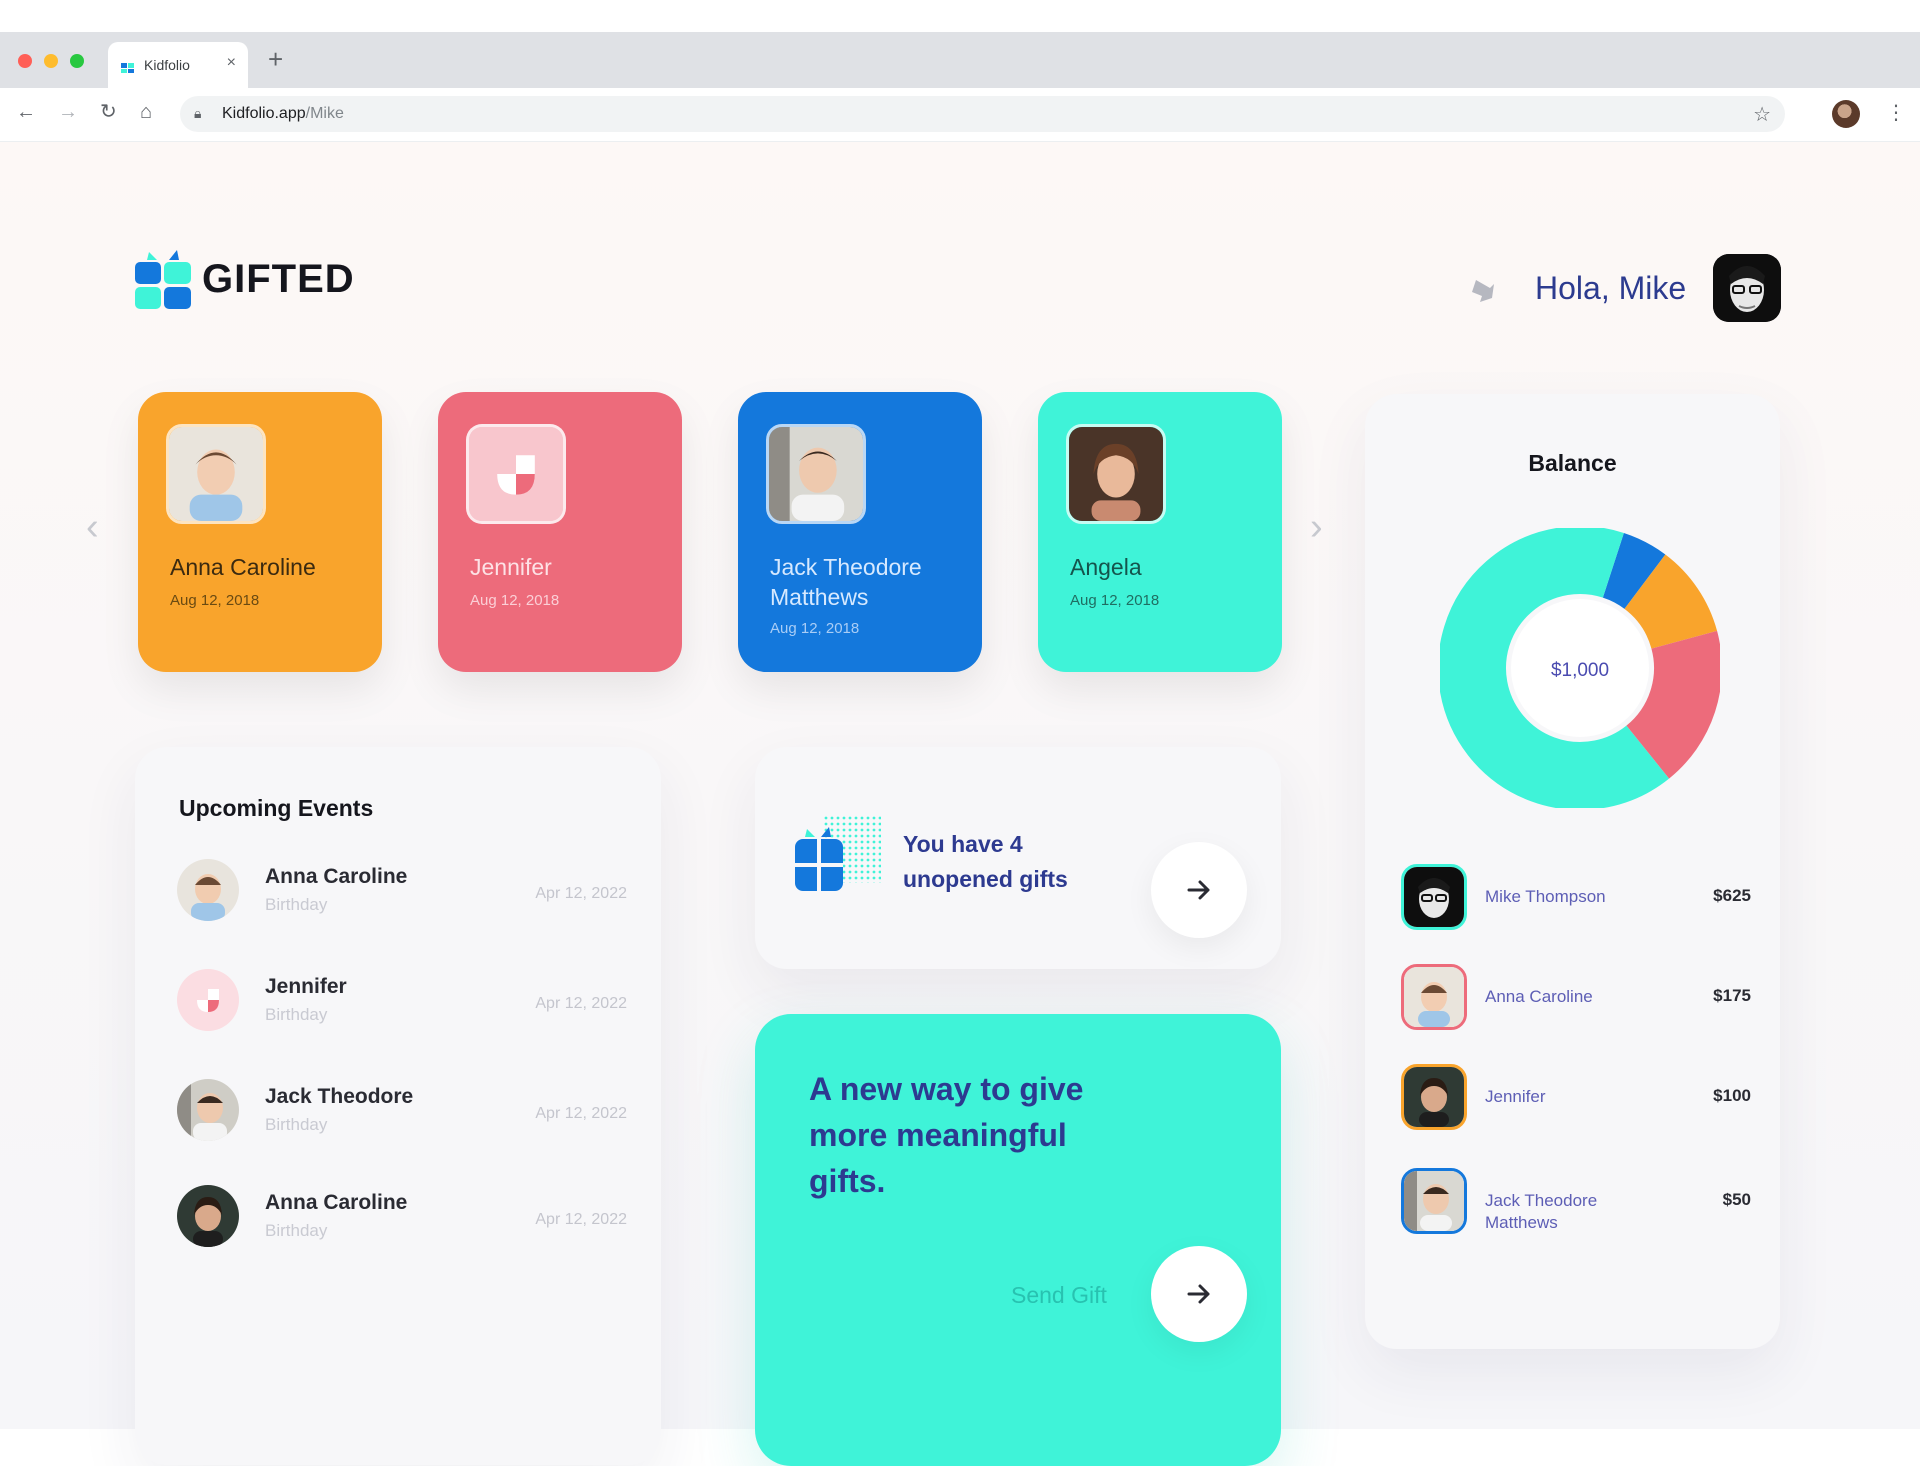  What do you see at coordinates (51, 61) in the screenshot?
I see `minimize-window-dot` at bounding box center [51, 61].